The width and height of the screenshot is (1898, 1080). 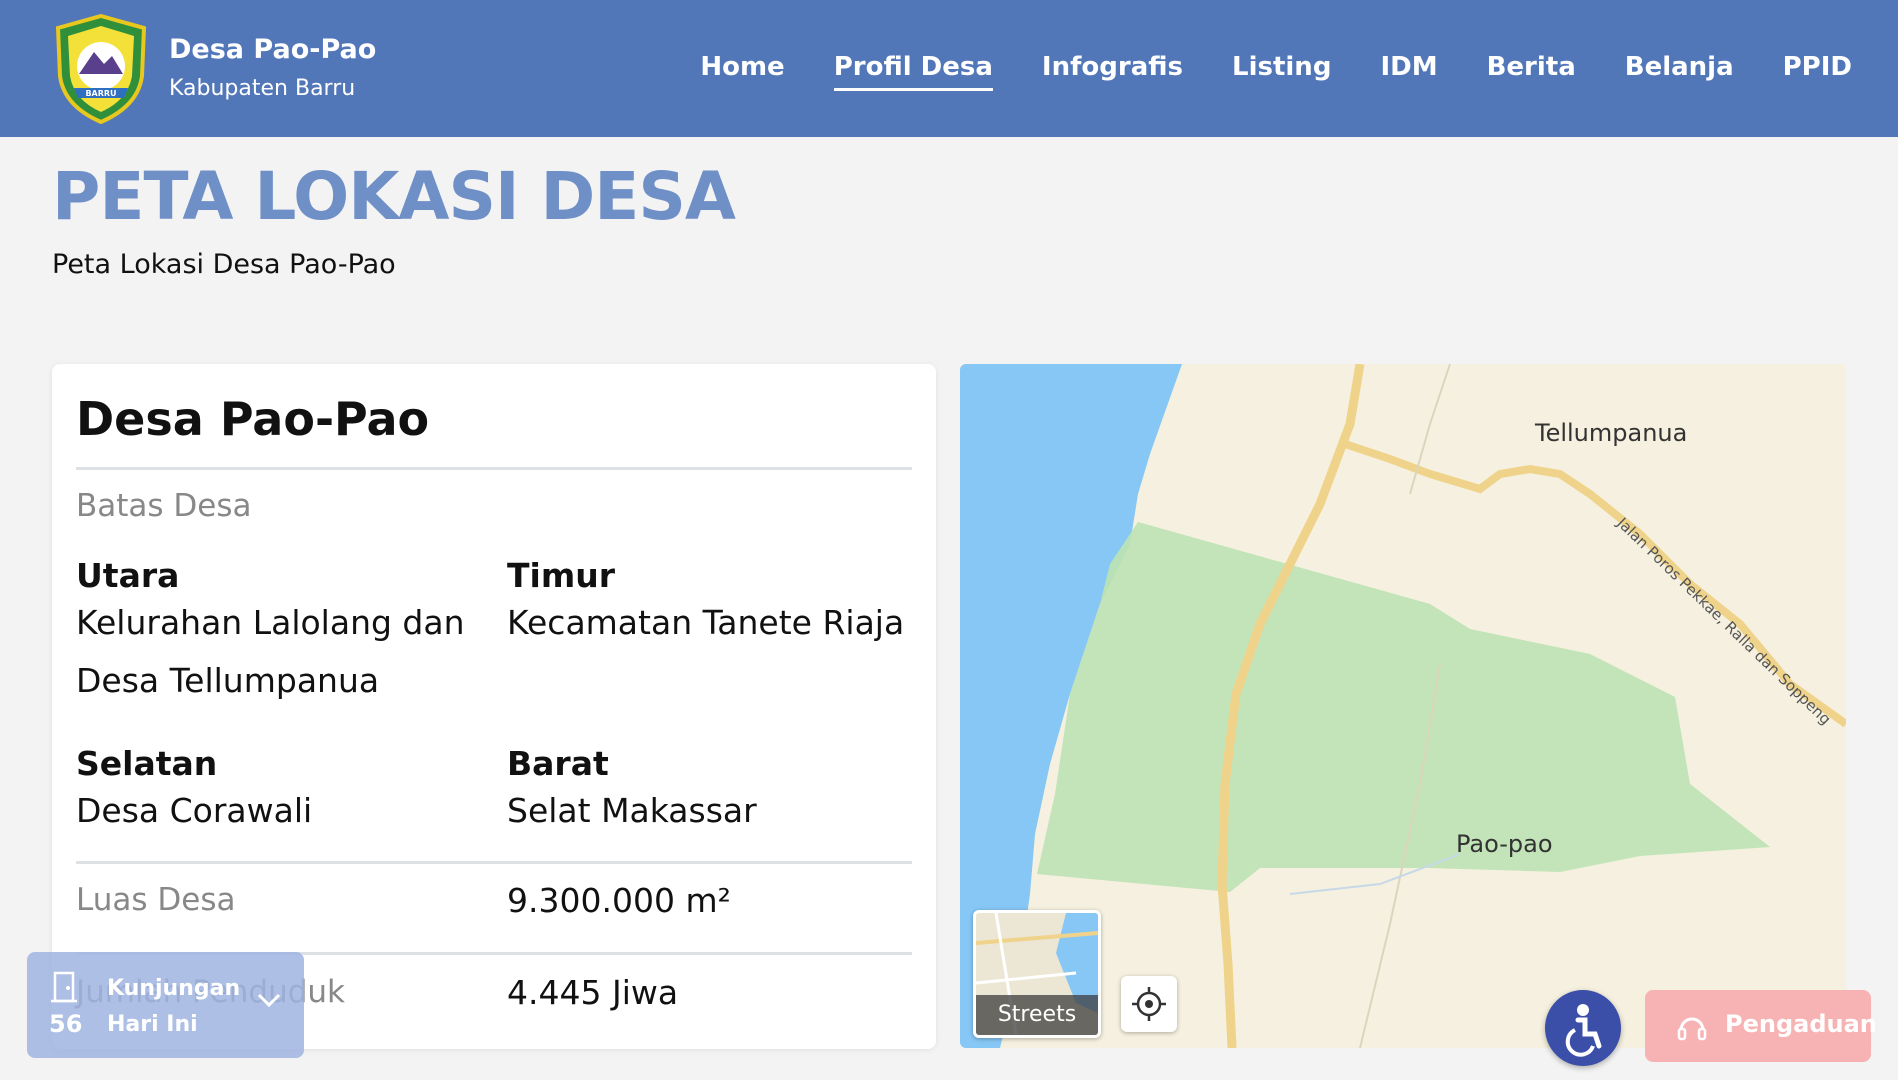 What do you see at coordinates (156, 900) in the screenshot?
I see `area-label: Luas Desa` at bounding box center [156, 900].